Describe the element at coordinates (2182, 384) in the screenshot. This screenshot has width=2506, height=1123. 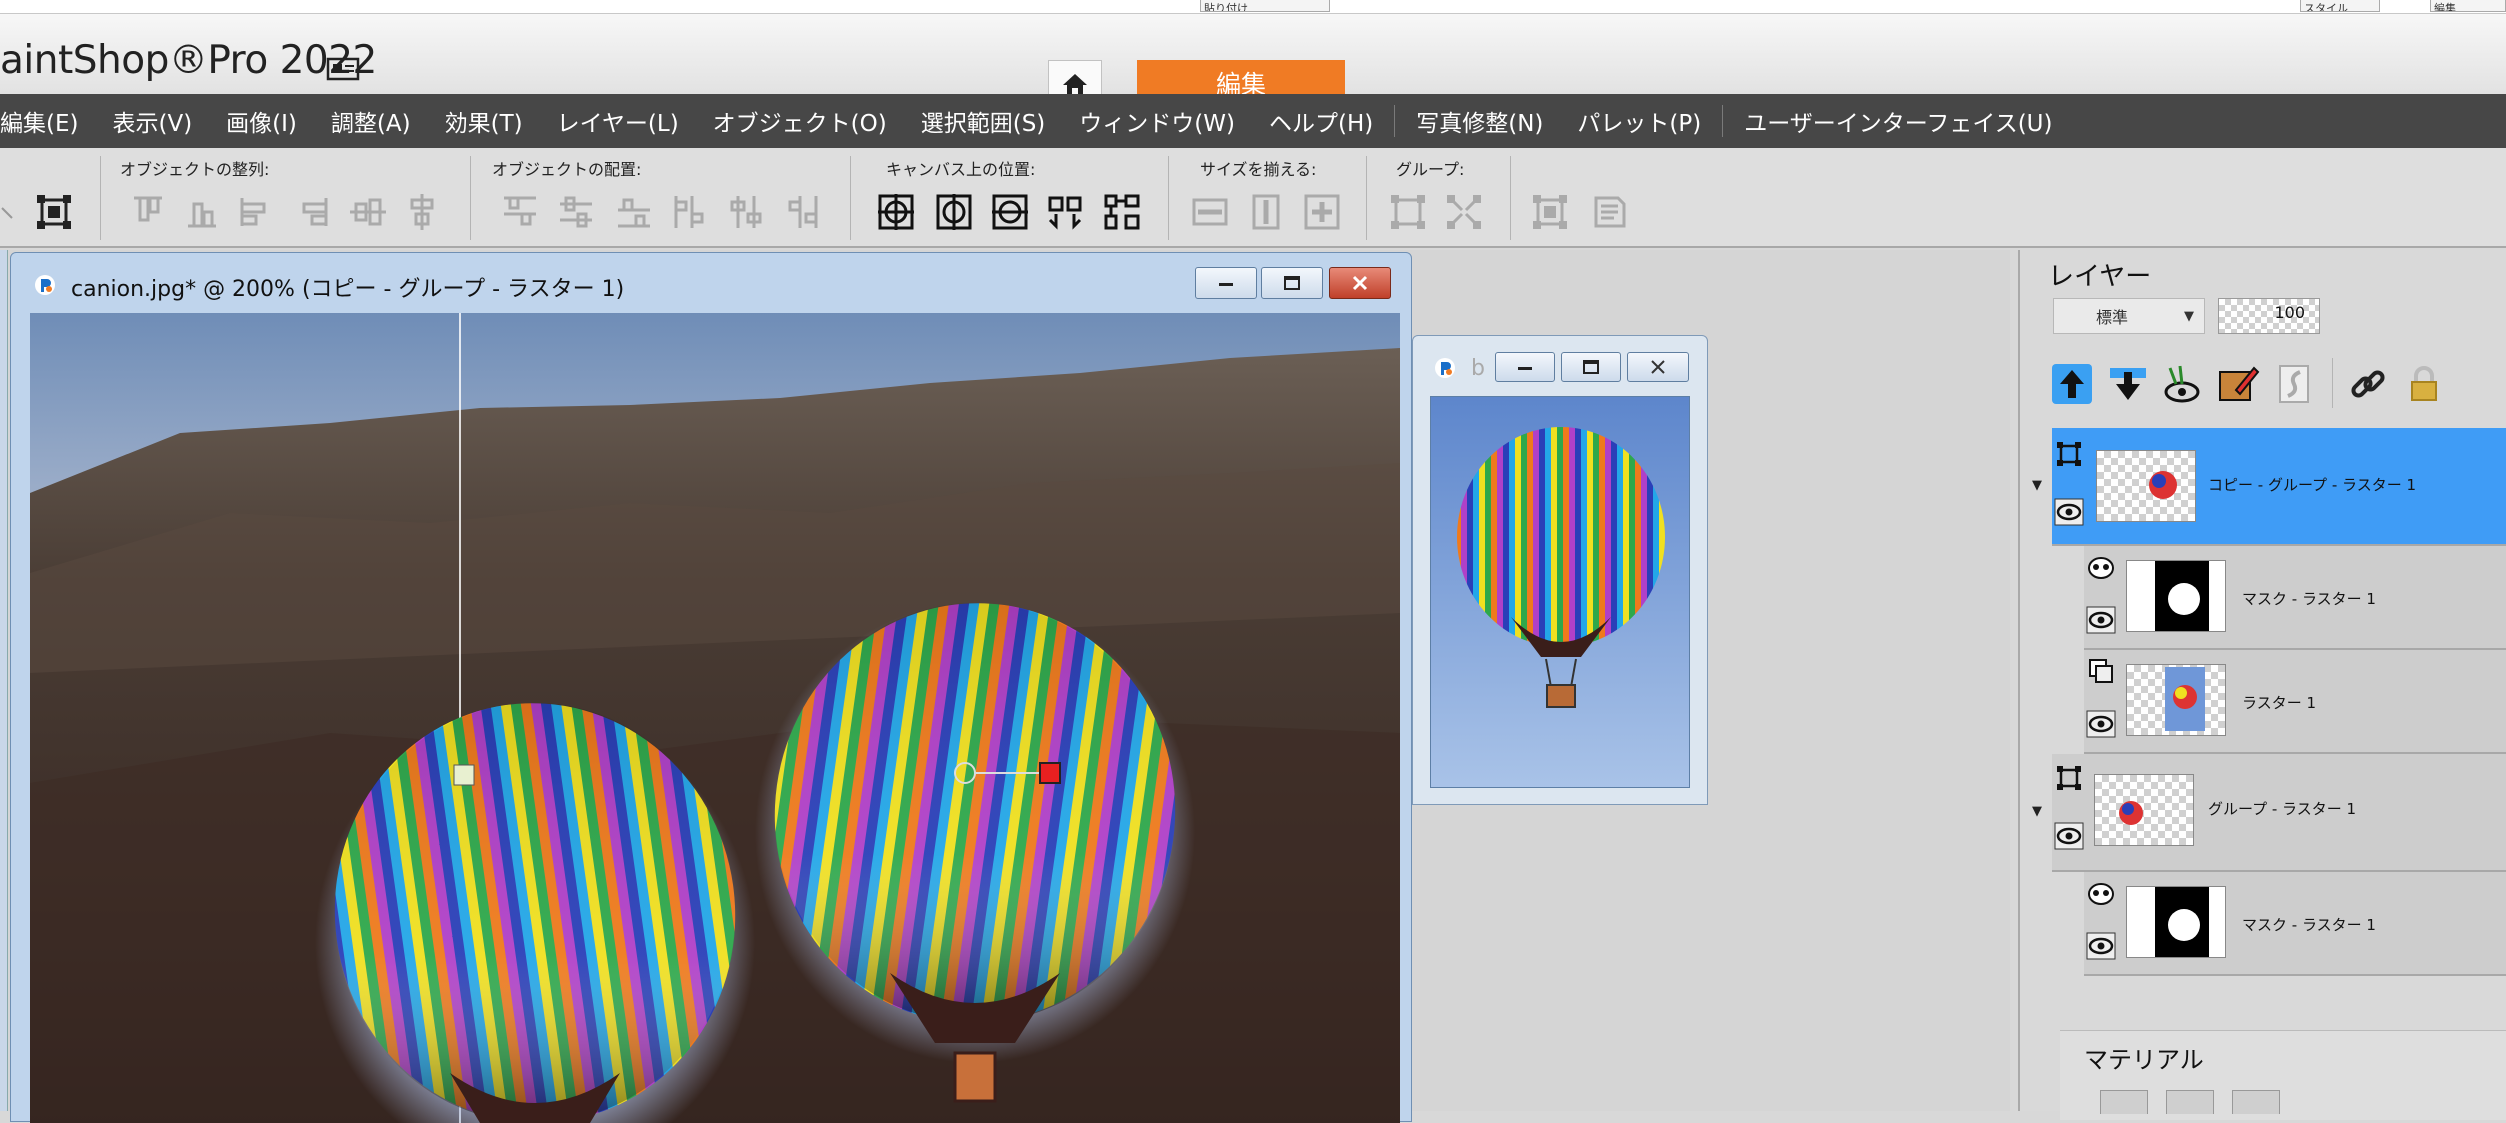
I see `layer-visibility-toggle-icon` at that location.